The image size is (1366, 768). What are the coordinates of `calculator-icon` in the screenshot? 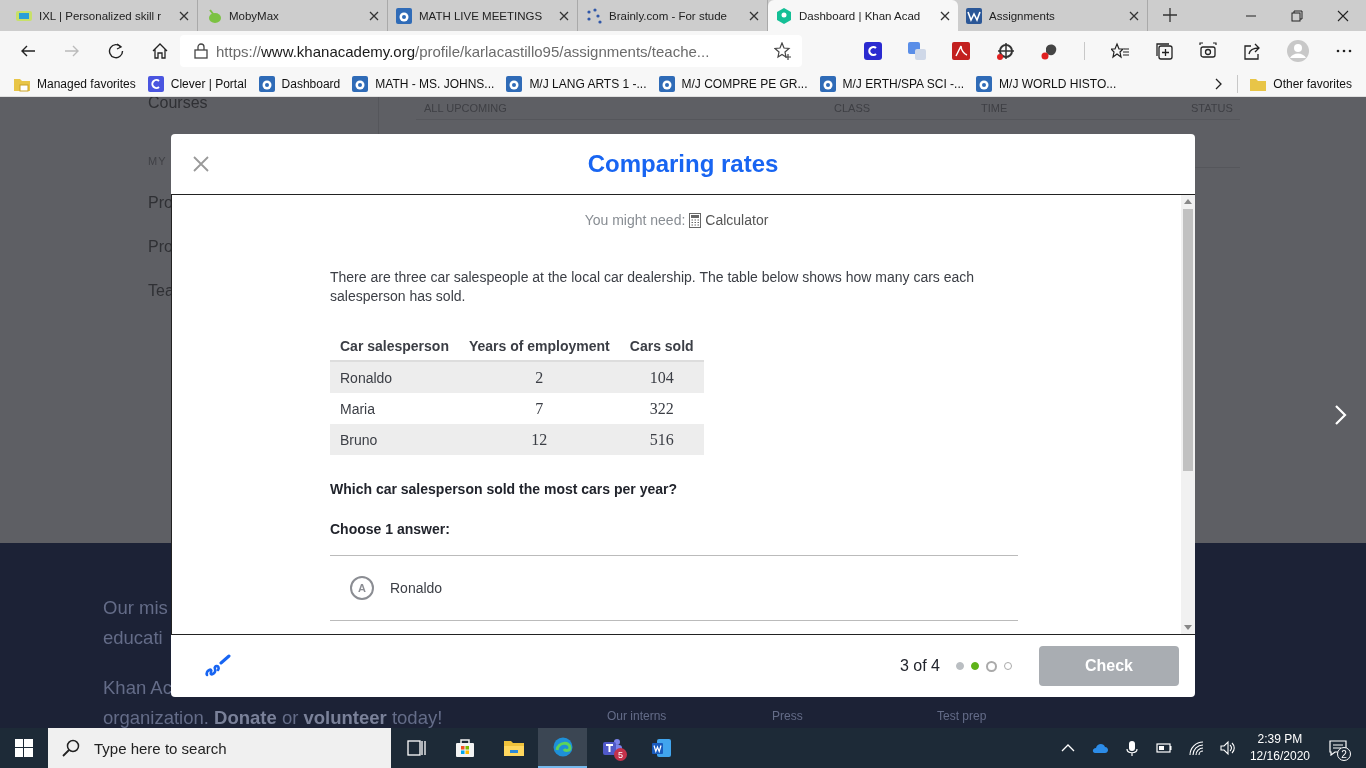 It's located at (695, 220).